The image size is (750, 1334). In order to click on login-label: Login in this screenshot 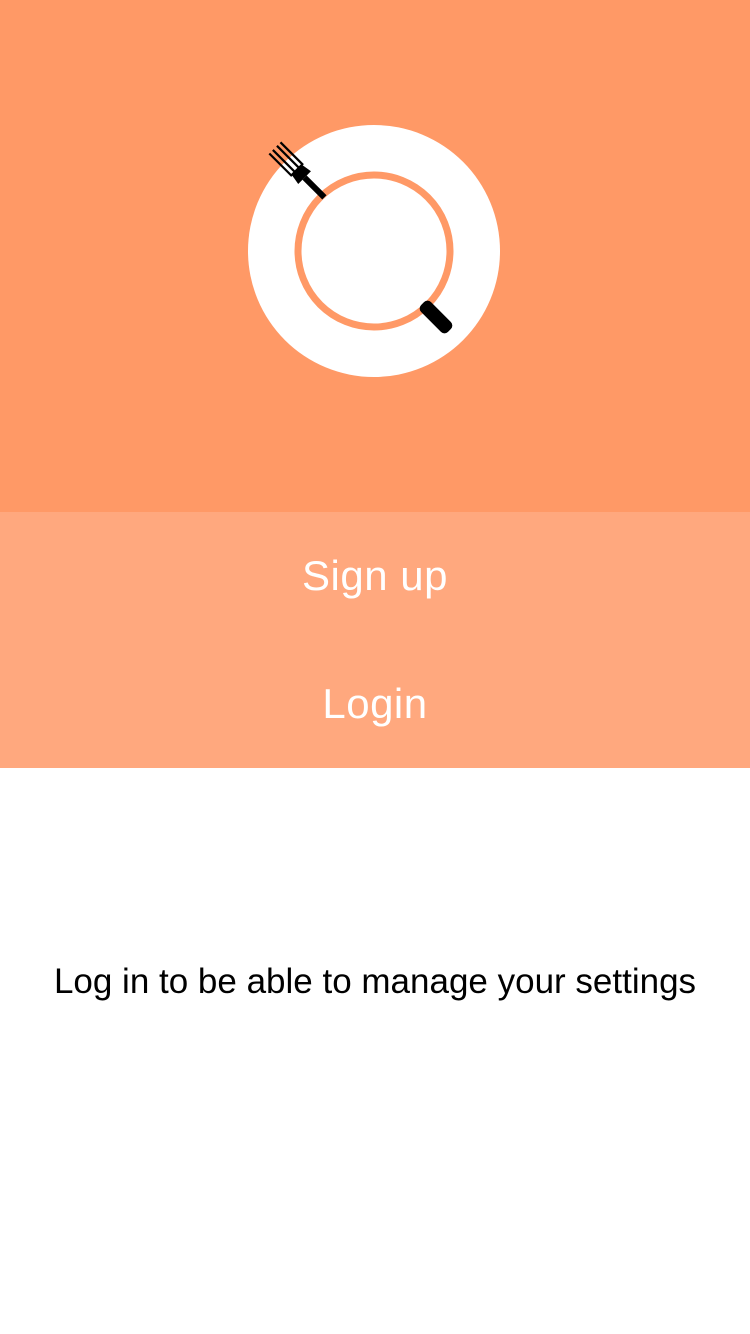, I will do `click(375, 703)`.